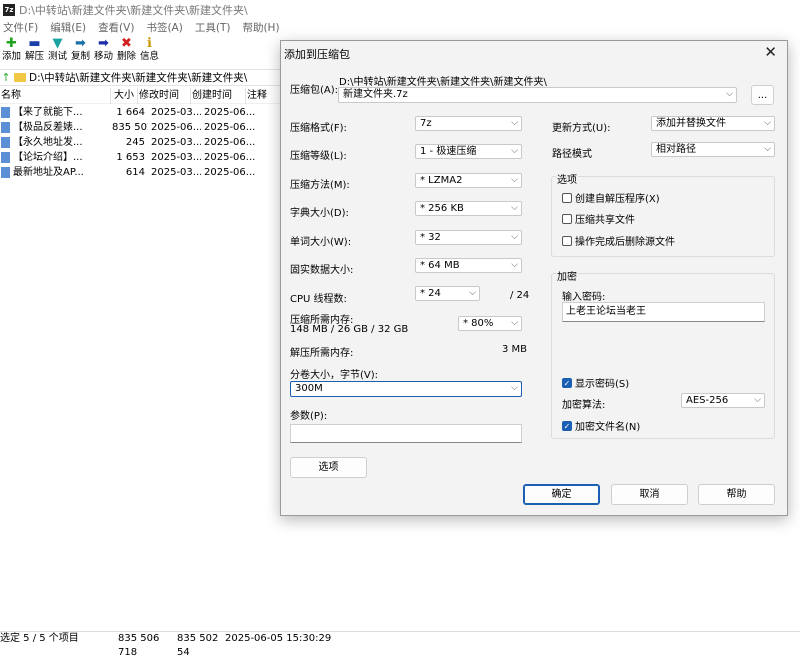  Describe the element at coordinates (537, 95) in the screenshot. I see `archive-name-combo: 新建文件夹.7z ⌵` at that location.